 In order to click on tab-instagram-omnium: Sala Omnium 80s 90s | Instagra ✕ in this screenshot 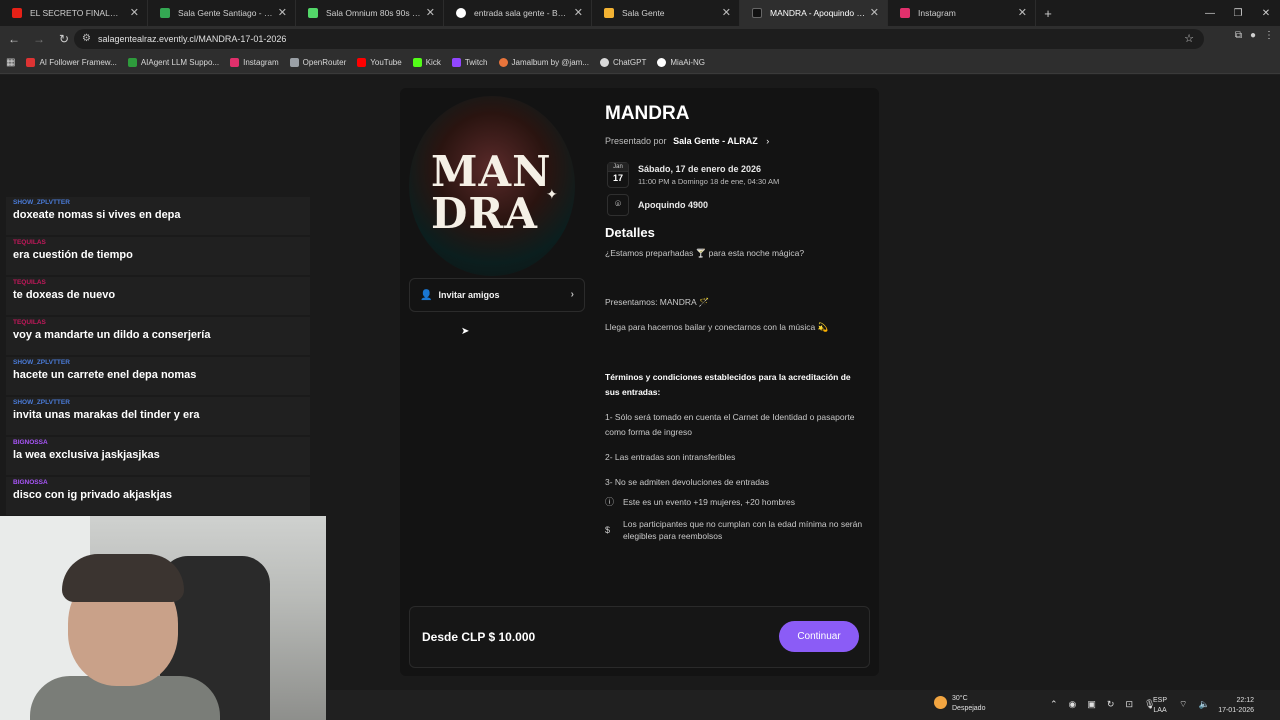, I will do `click(370, 13)`.